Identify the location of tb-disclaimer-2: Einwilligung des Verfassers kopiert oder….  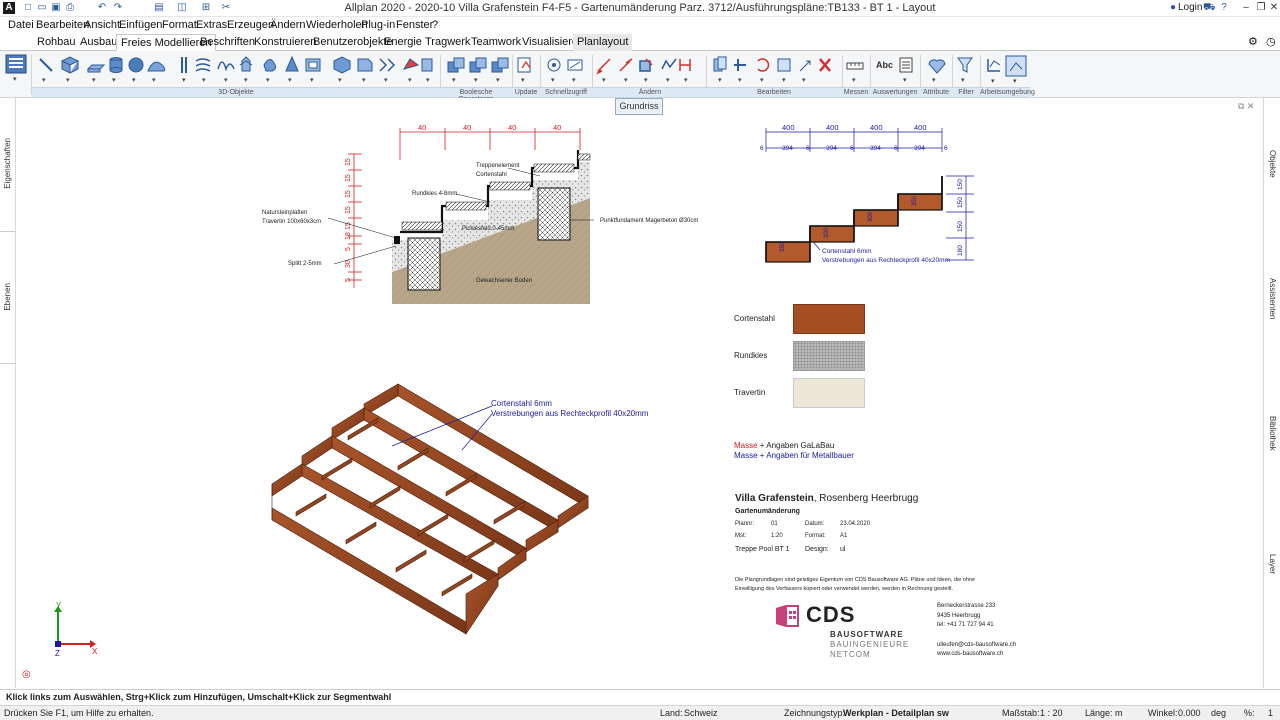
(844, 589).